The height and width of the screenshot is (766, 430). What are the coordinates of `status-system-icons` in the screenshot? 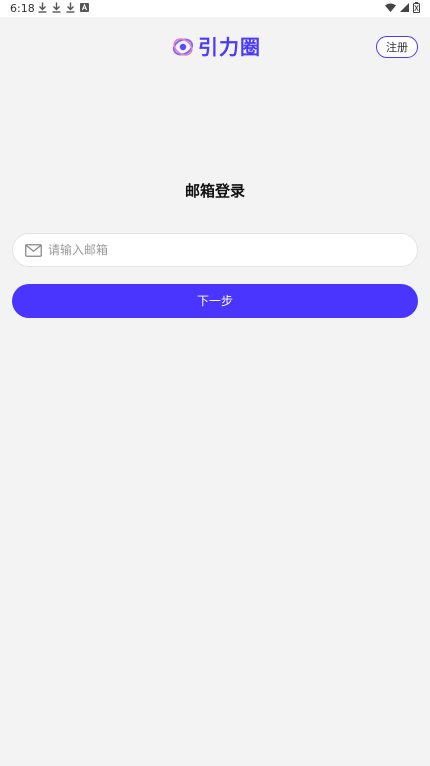 It's located at (402, 7).